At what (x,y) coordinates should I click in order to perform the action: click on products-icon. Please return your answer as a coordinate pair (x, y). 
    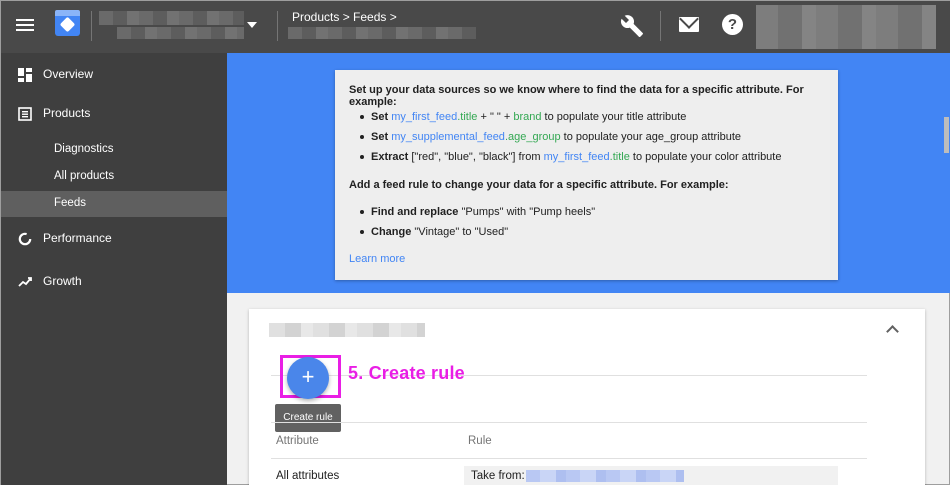
    Looking at the image, I should click on (25, 114).